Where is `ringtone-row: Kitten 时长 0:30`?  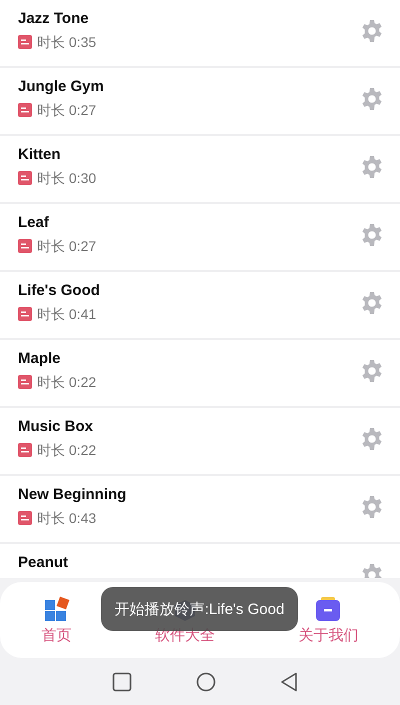
ringtone-row: Kitten 时长 0:30 is located at coordinates (200, 170).